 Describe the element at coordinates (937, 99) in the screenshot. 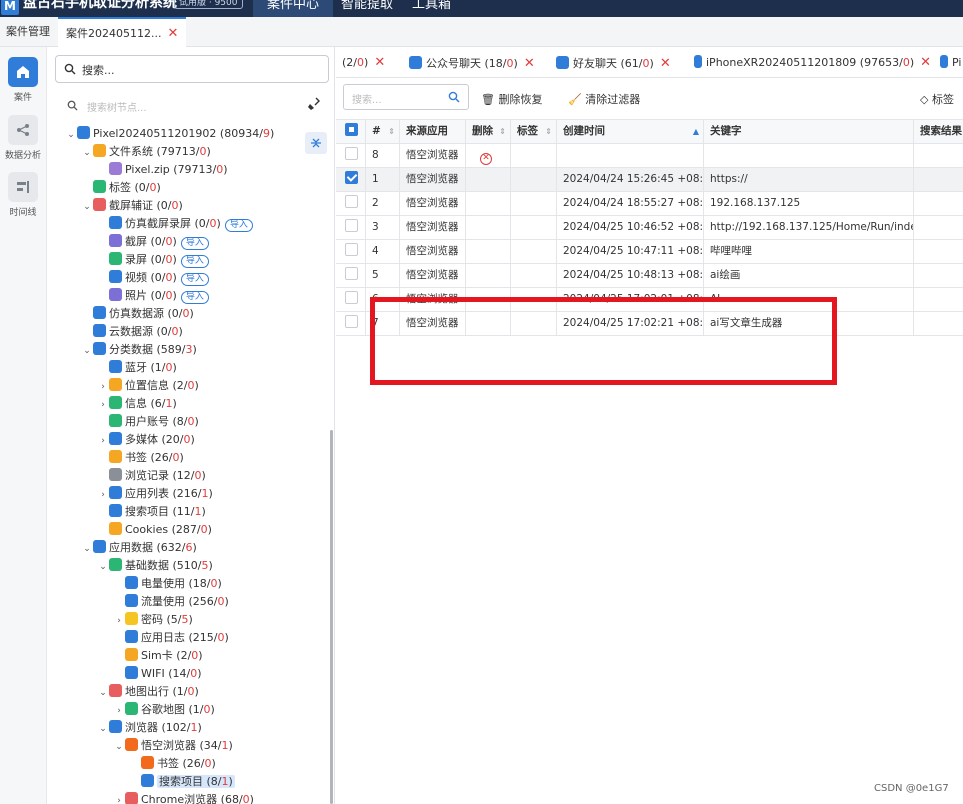

I see `tag-button: ◇ 标签` at that location.